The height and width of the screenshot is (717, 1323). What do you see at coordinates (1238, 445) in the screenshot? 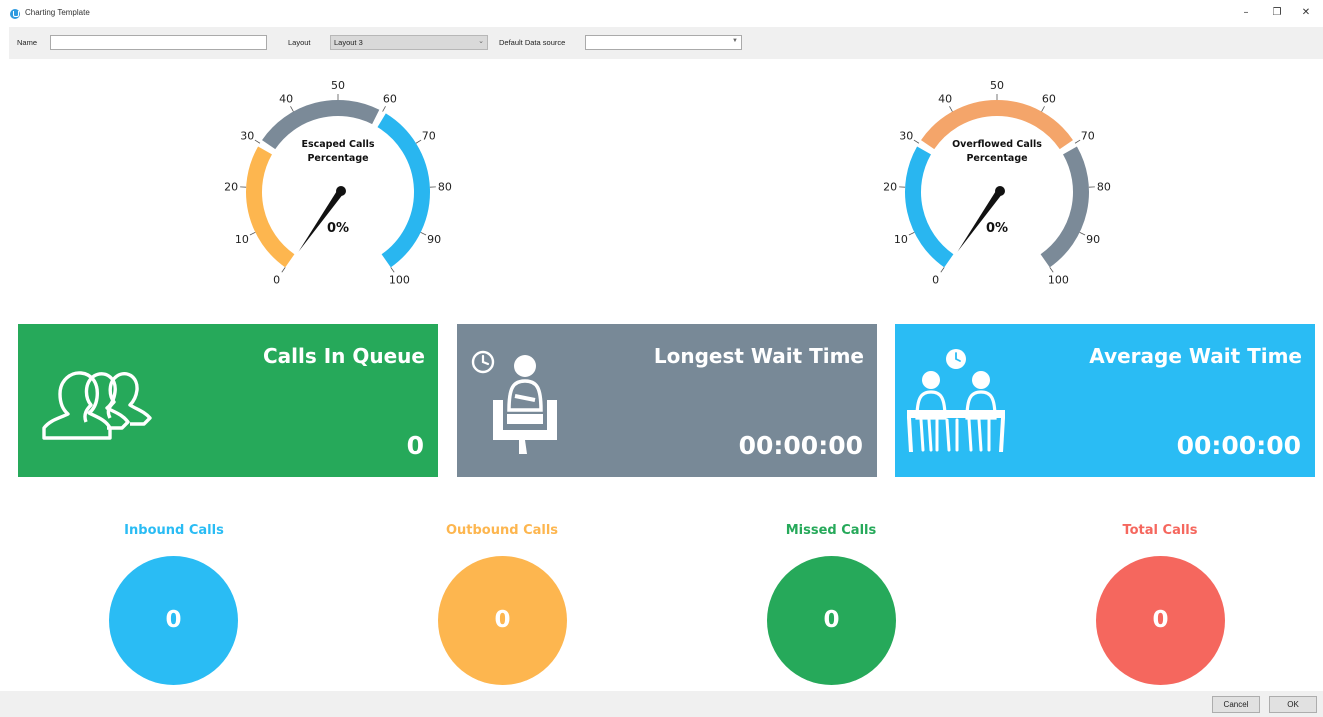
I see `average-wait-time-value: 00:00:00` at bounding box center [1238, 445].